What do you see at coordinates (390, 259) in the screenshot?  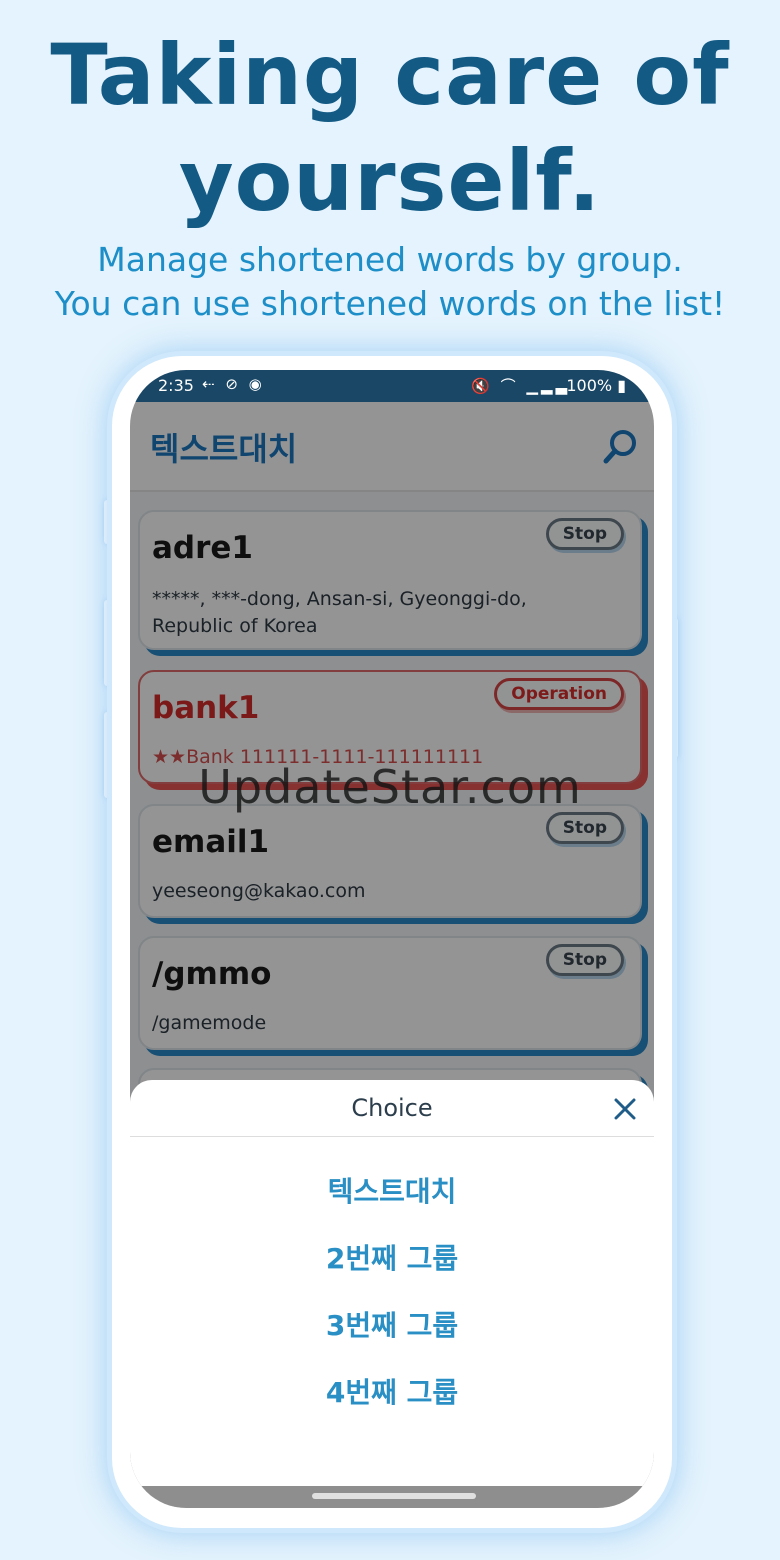 I see `subtitle-line-1: Manage shortened words by group.` at bounding box center [390, 259].